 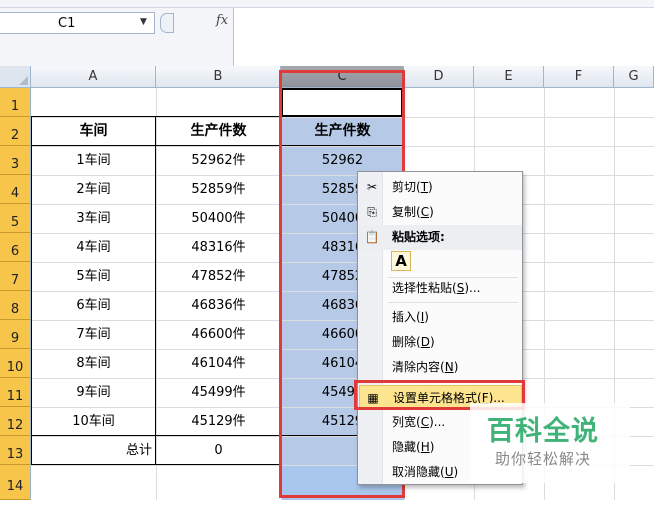 What do you see at coordinates (404, 117) in the screenshot?
I see `table-border` at bounding box center [404, 117].